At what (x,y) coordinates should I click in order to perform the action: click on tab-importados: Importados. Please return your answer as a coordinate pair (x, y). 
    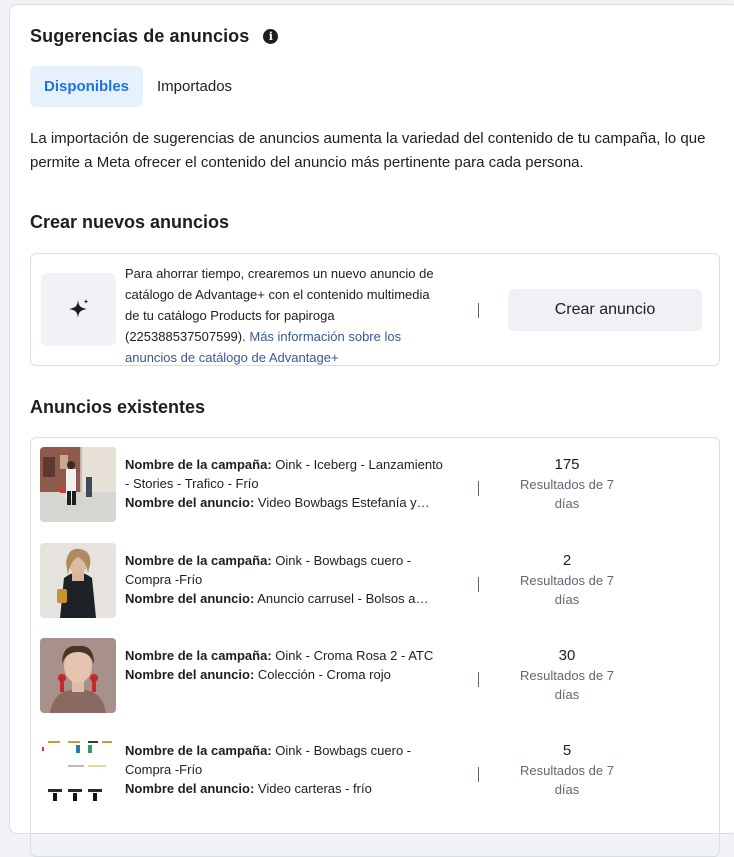
    Looking at the image, I should click on (194, 86).